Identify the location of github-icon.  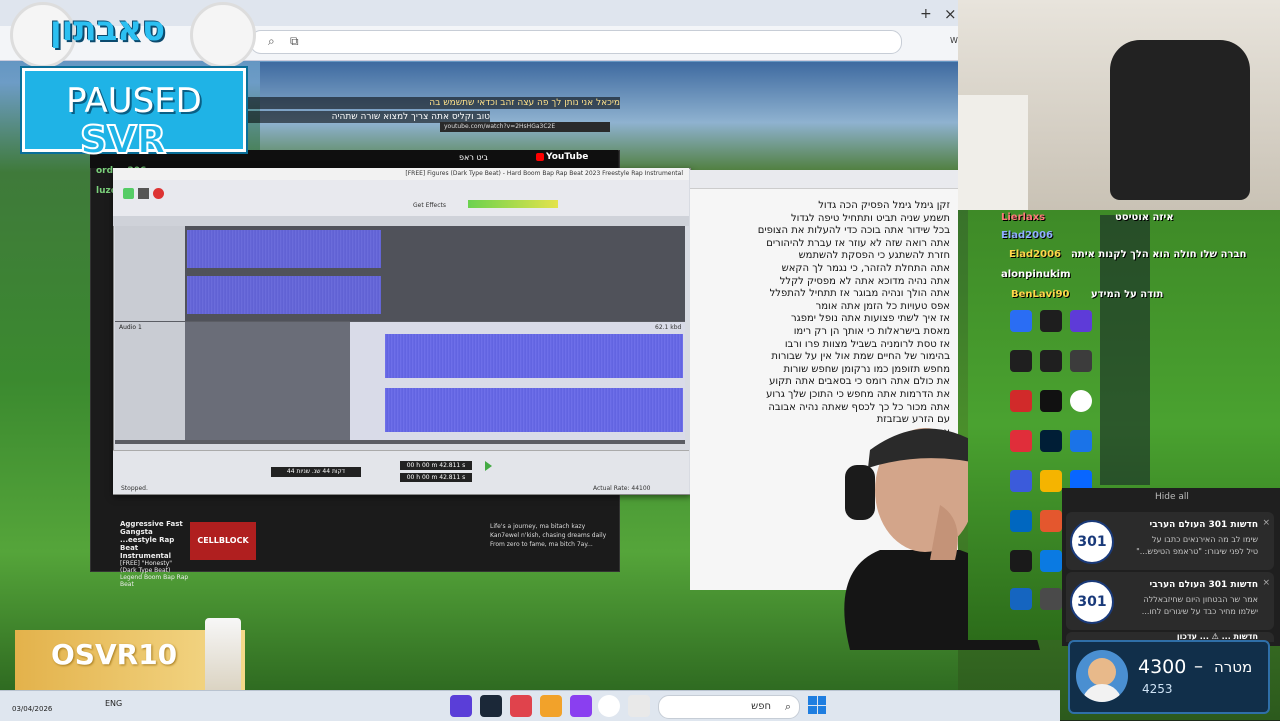
(1051, 401).